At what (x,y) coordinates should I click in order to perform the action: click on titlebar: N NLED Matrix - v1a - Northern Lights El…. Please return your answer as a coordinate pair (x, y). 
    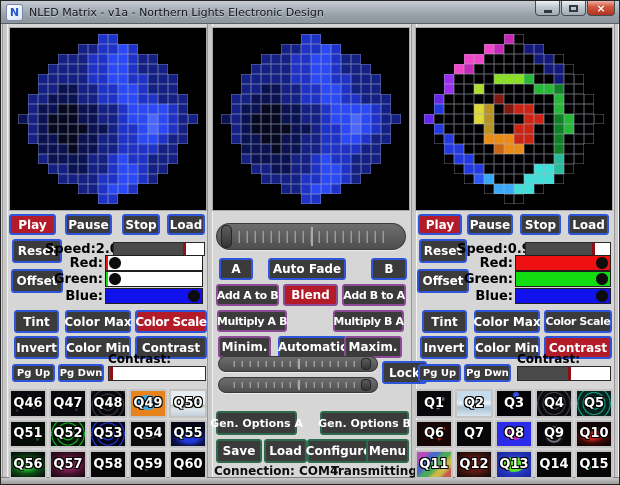
    Looking at the image, I should click on (310, 12).